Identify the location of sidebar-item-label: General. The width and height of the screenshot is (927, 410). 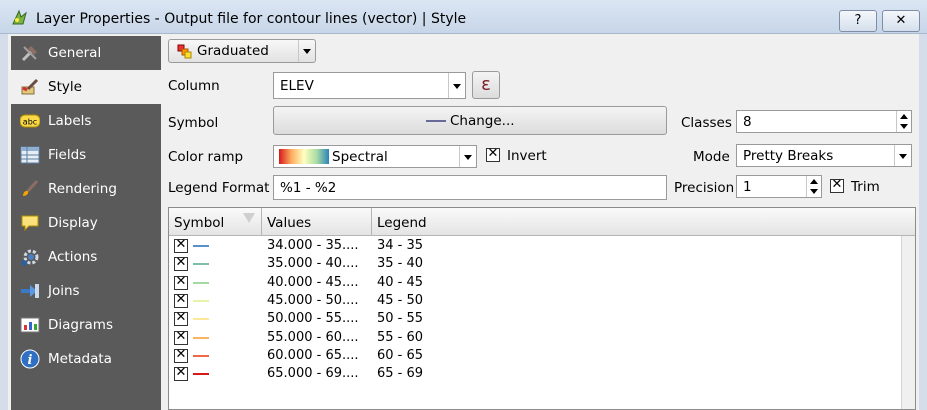
(75, 53).